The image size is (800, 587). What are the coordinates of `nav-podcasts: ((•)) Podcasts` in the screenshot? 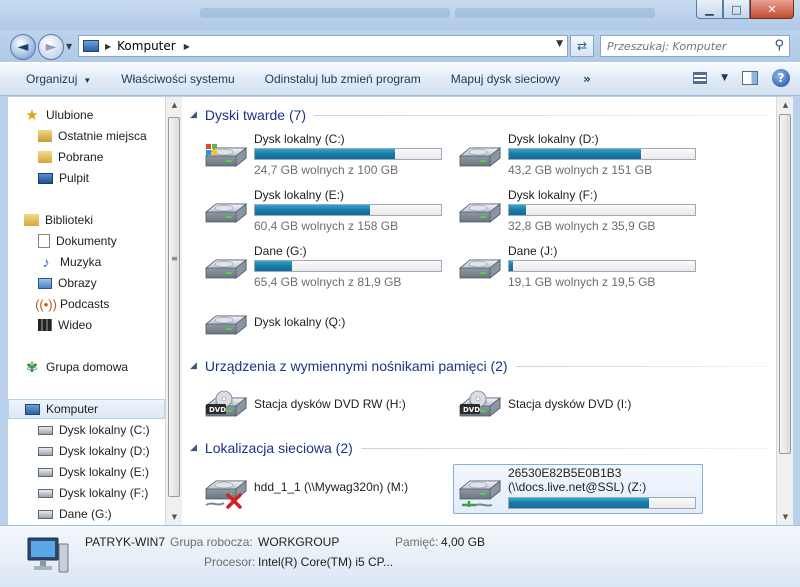 It's located at (100, 304).